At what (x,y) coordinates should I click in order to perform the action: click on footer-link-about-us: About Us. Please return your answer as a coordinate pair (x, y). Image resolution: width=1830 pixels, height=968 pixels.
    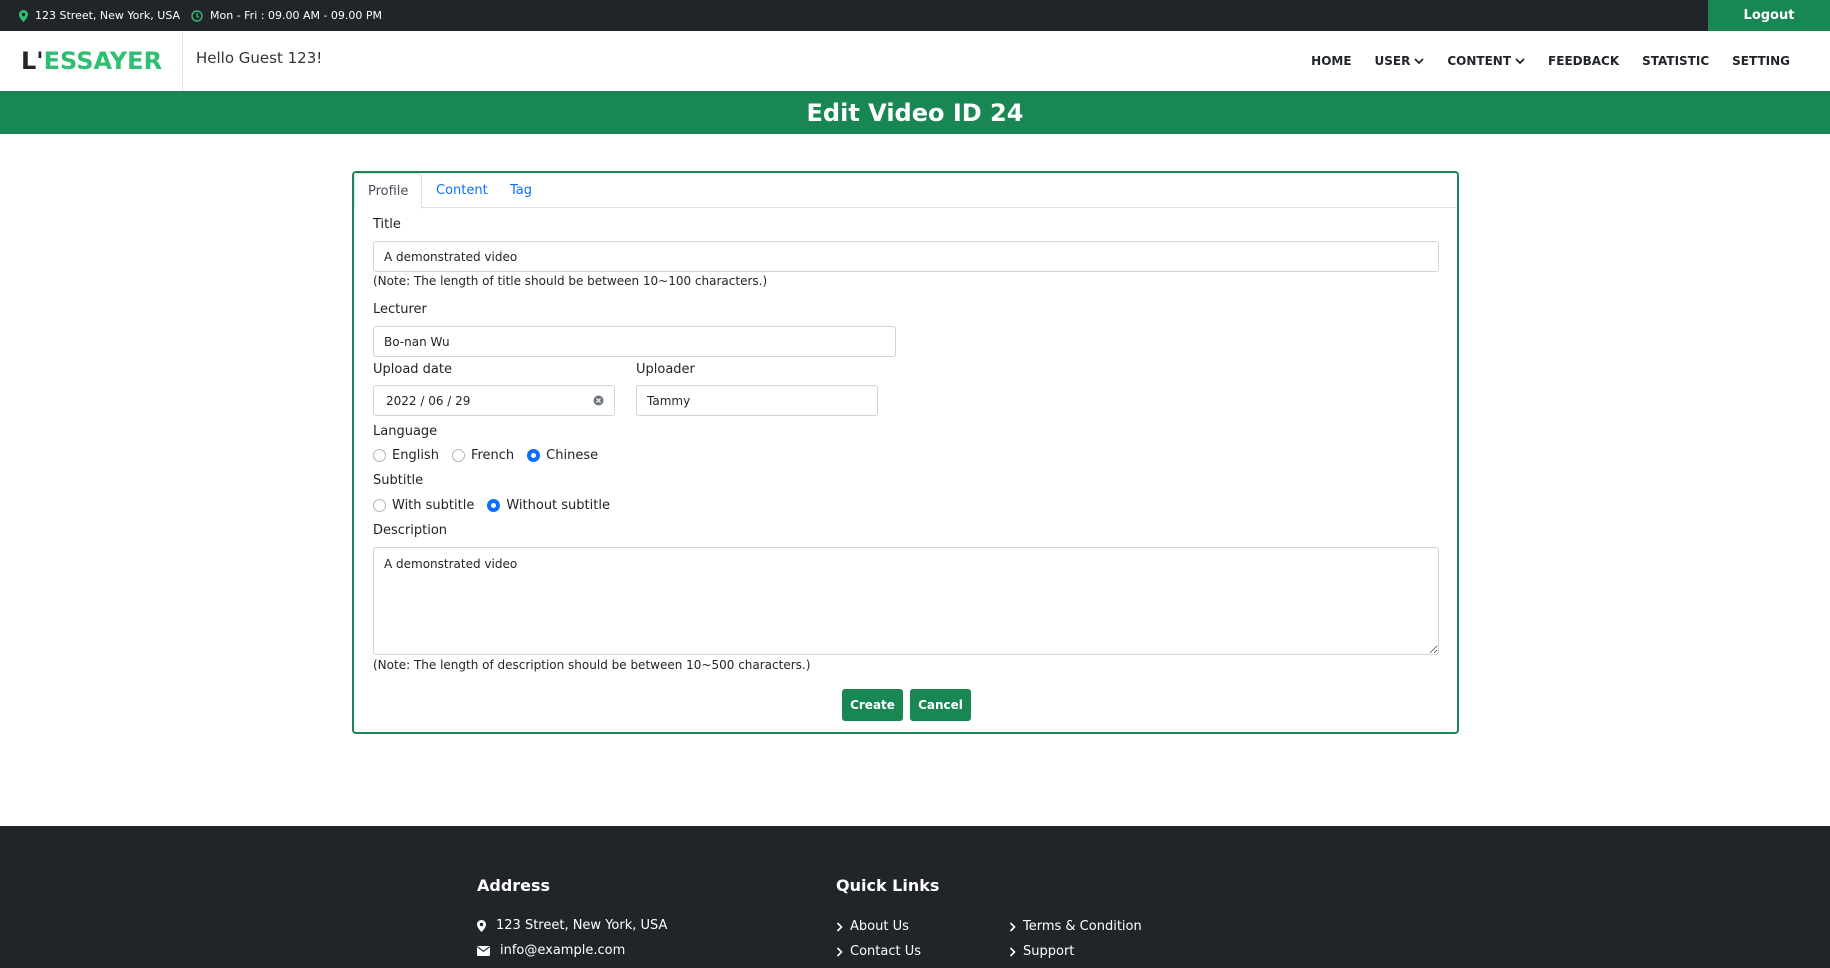
    Looking at the image, I should click on (872, 926).